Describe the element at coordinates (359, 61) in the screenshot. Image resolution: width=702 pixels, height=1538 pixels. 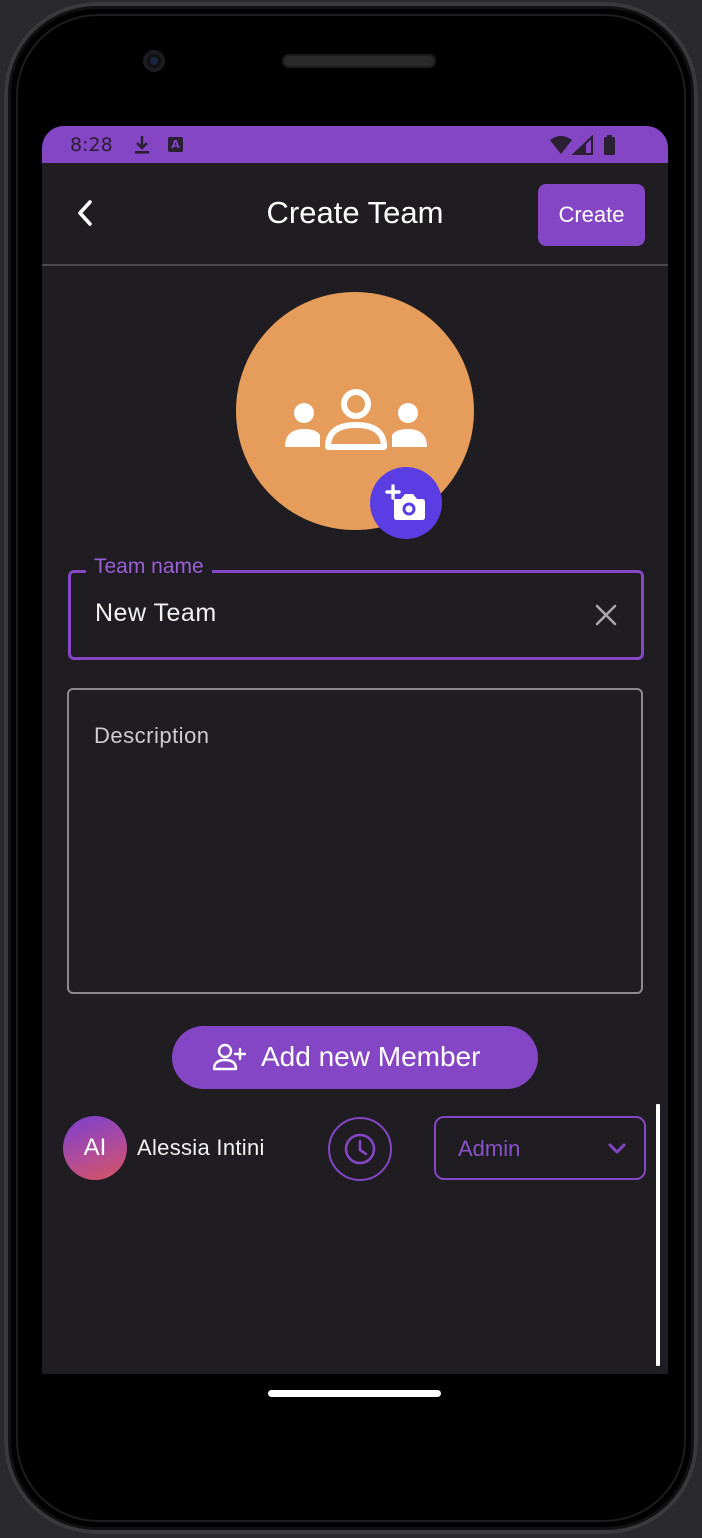
I see `earpiece-speaker` at that location.